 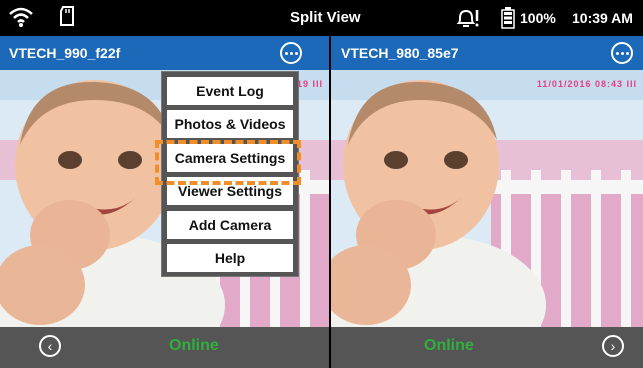 What do you see at coordinates (487, 347) in the screenshot?
I see `right-panel-footer: Online ›` at bounding box center [487, 347].